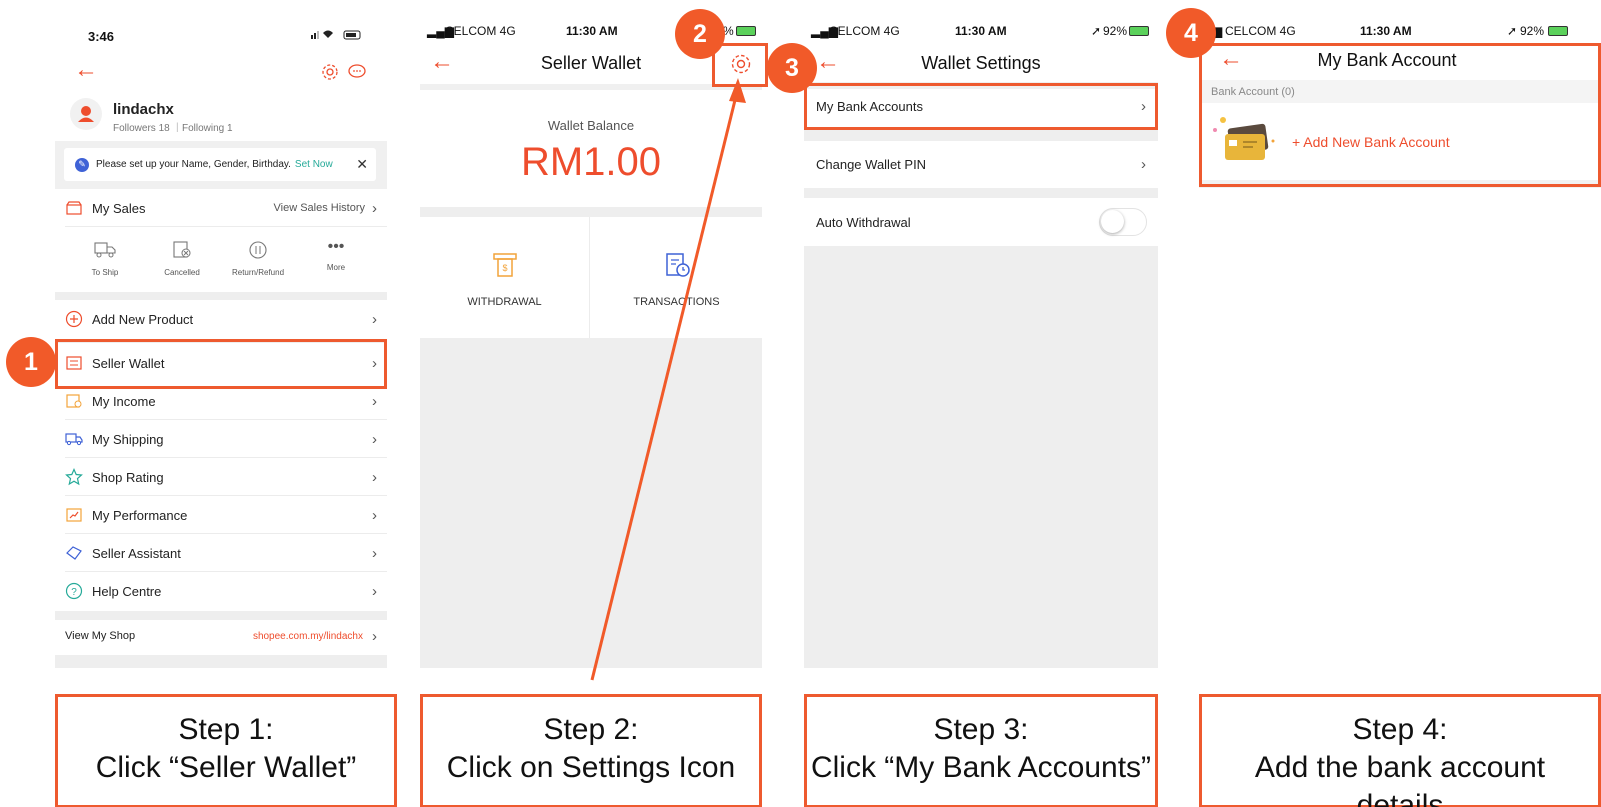 Image resolution: width=1601 pixels, height=807 pixels. Describe the element at coordinates (981, 750) in the screenshot. I see `step-caption-3: Step 3: Click “My Bank Accounts”` at that location.